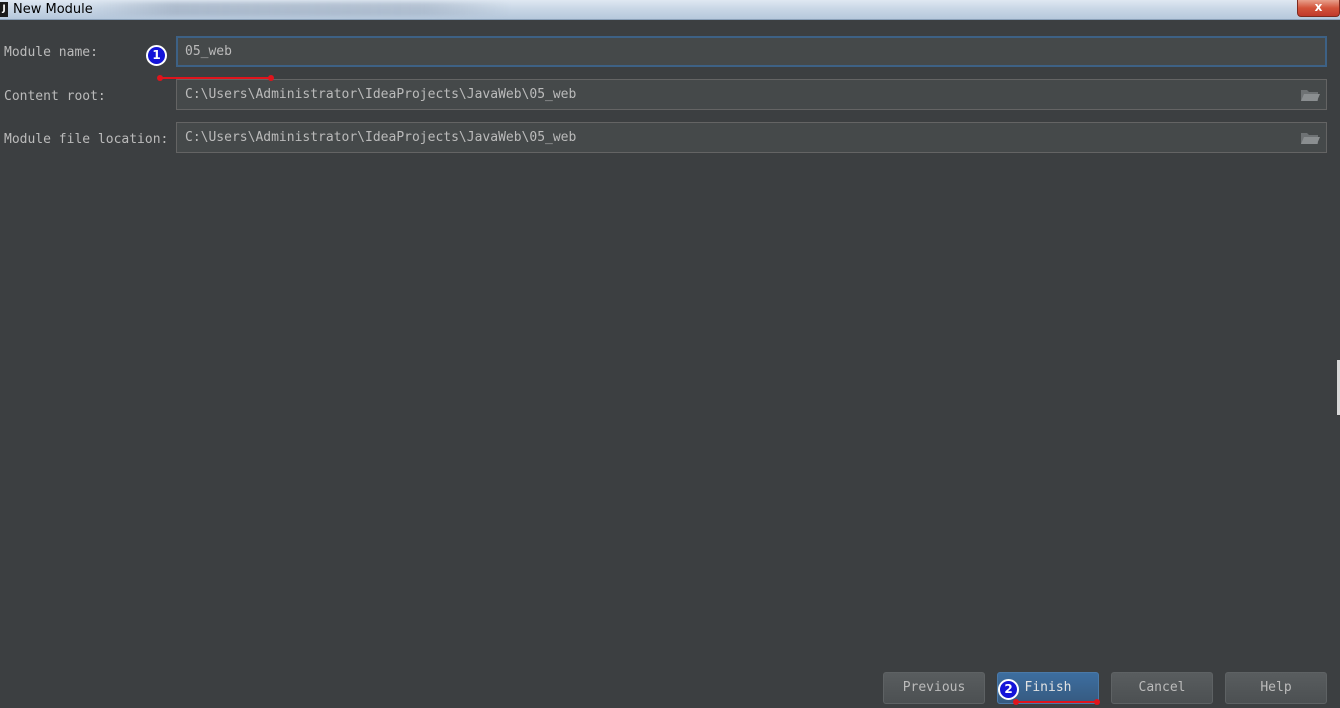 The width and height of the screenshot is (1340, 708). I want to click on previous-button: Previous, so click(934, 688).